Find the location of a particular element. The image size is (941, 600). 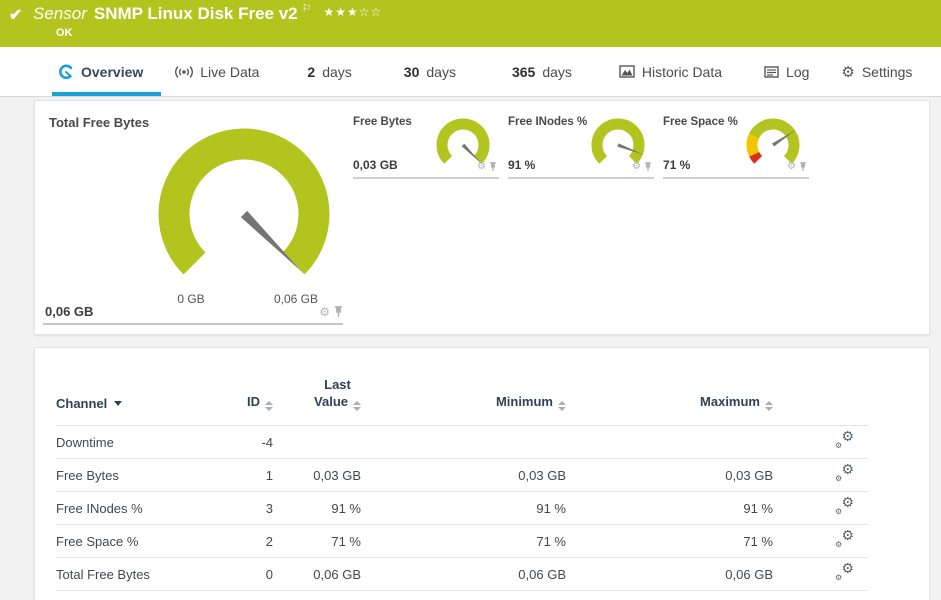

table-row: Free Bytes 1 0,03 GB 0,03 GB 0,03 GB ⚙ ⚙ is located at coordinates (462, 475).